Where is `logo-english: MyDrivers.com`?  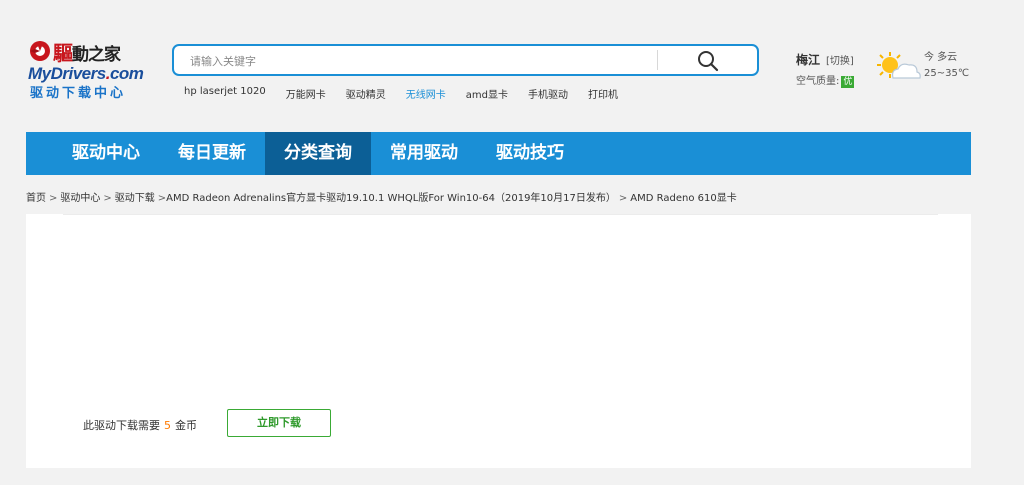
logo-english: MyDrivers.com is located at coordinates (86, 73).